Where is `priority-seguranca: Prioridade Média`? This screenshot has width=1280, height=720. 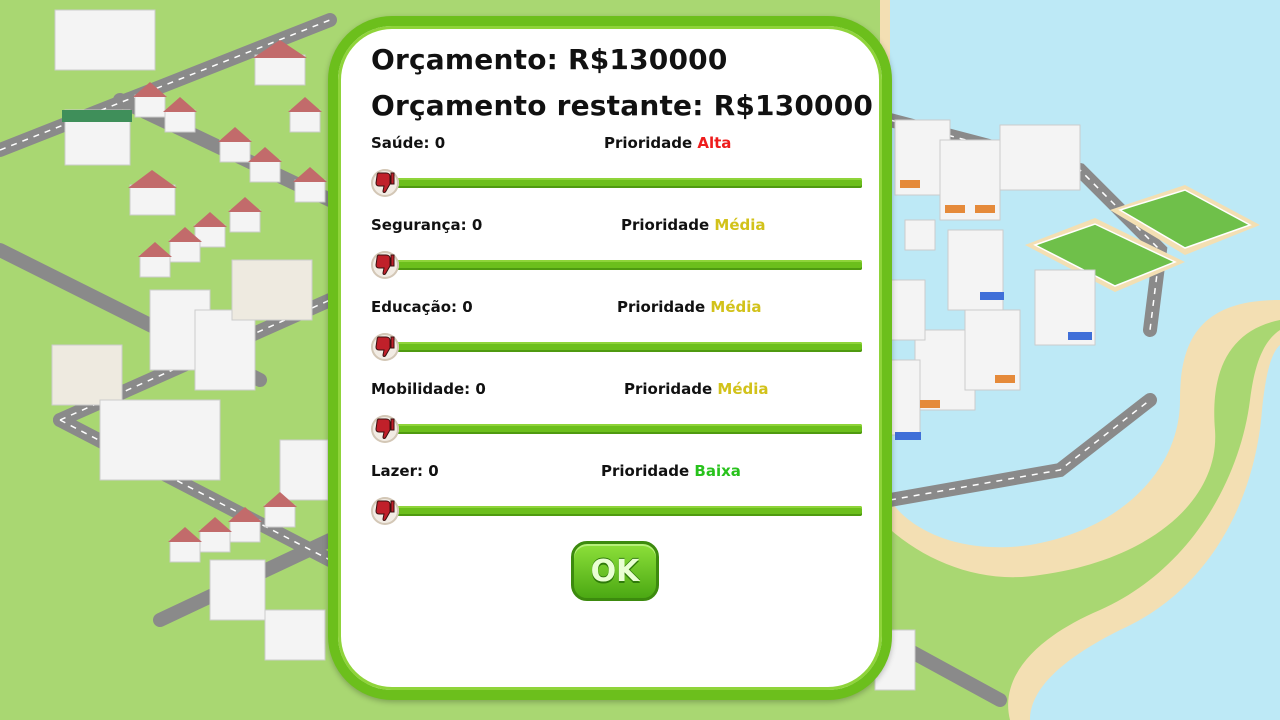
priority-seguranca: Prioridade Média is located at coordinates (693, 225).